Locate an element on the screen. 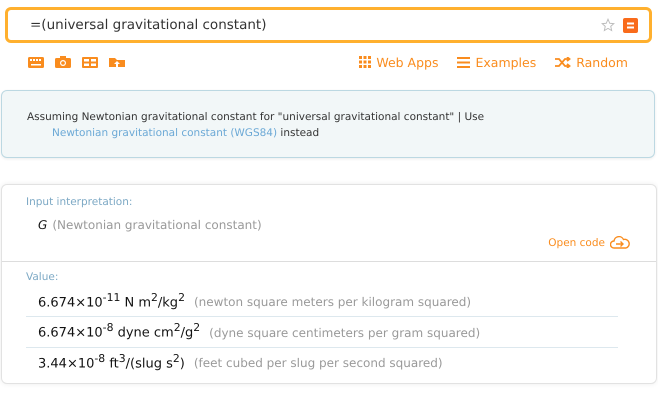 Image resolution: width=658 pixels, height=415 pixels. open-code-link: Open code is located at coordinates (589, 242).